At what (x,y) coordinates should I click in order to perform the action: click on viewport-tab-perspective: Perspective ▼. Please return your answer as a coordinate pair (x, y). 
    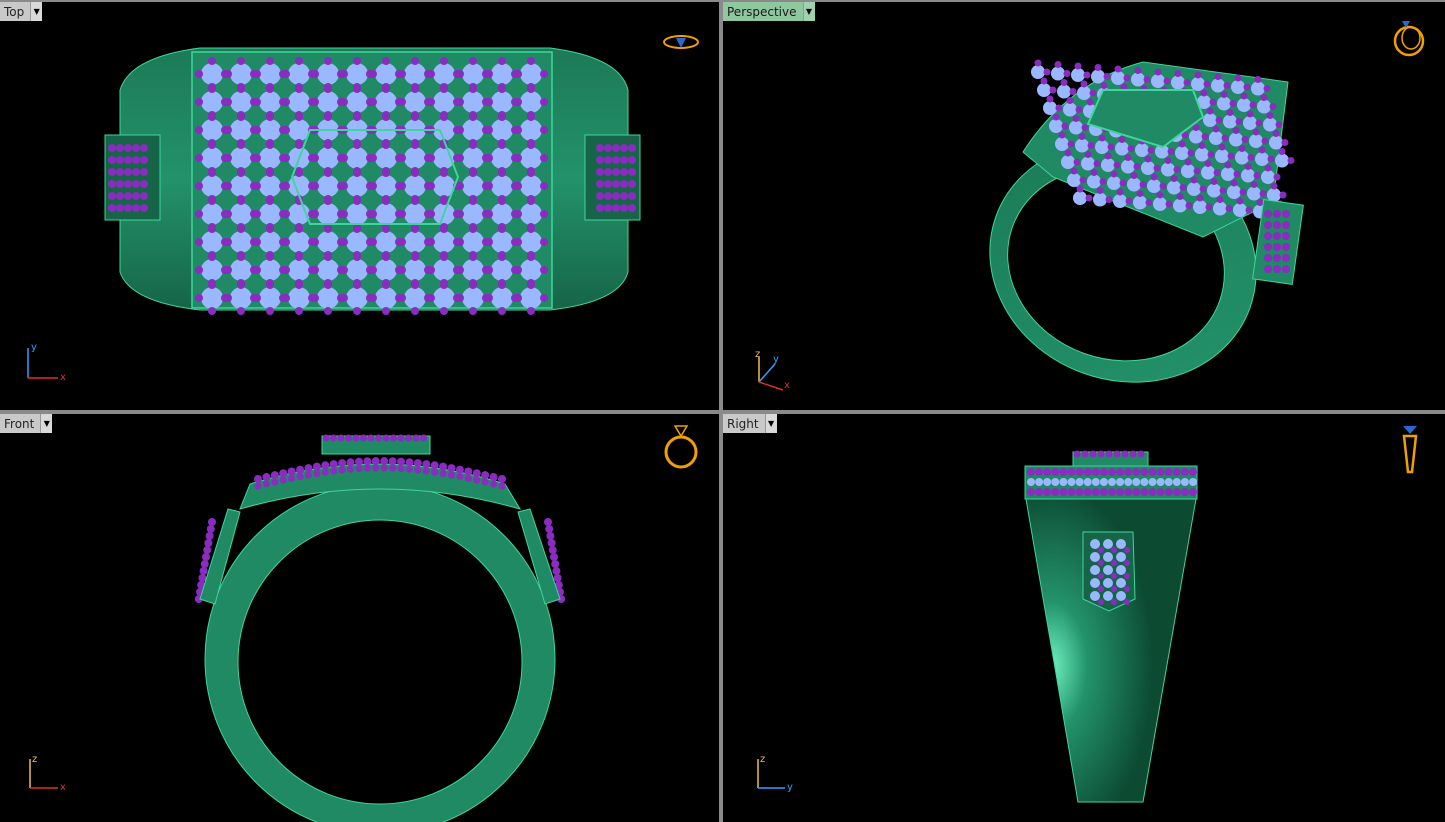
    Looking at the image, I should click on (769, 11).